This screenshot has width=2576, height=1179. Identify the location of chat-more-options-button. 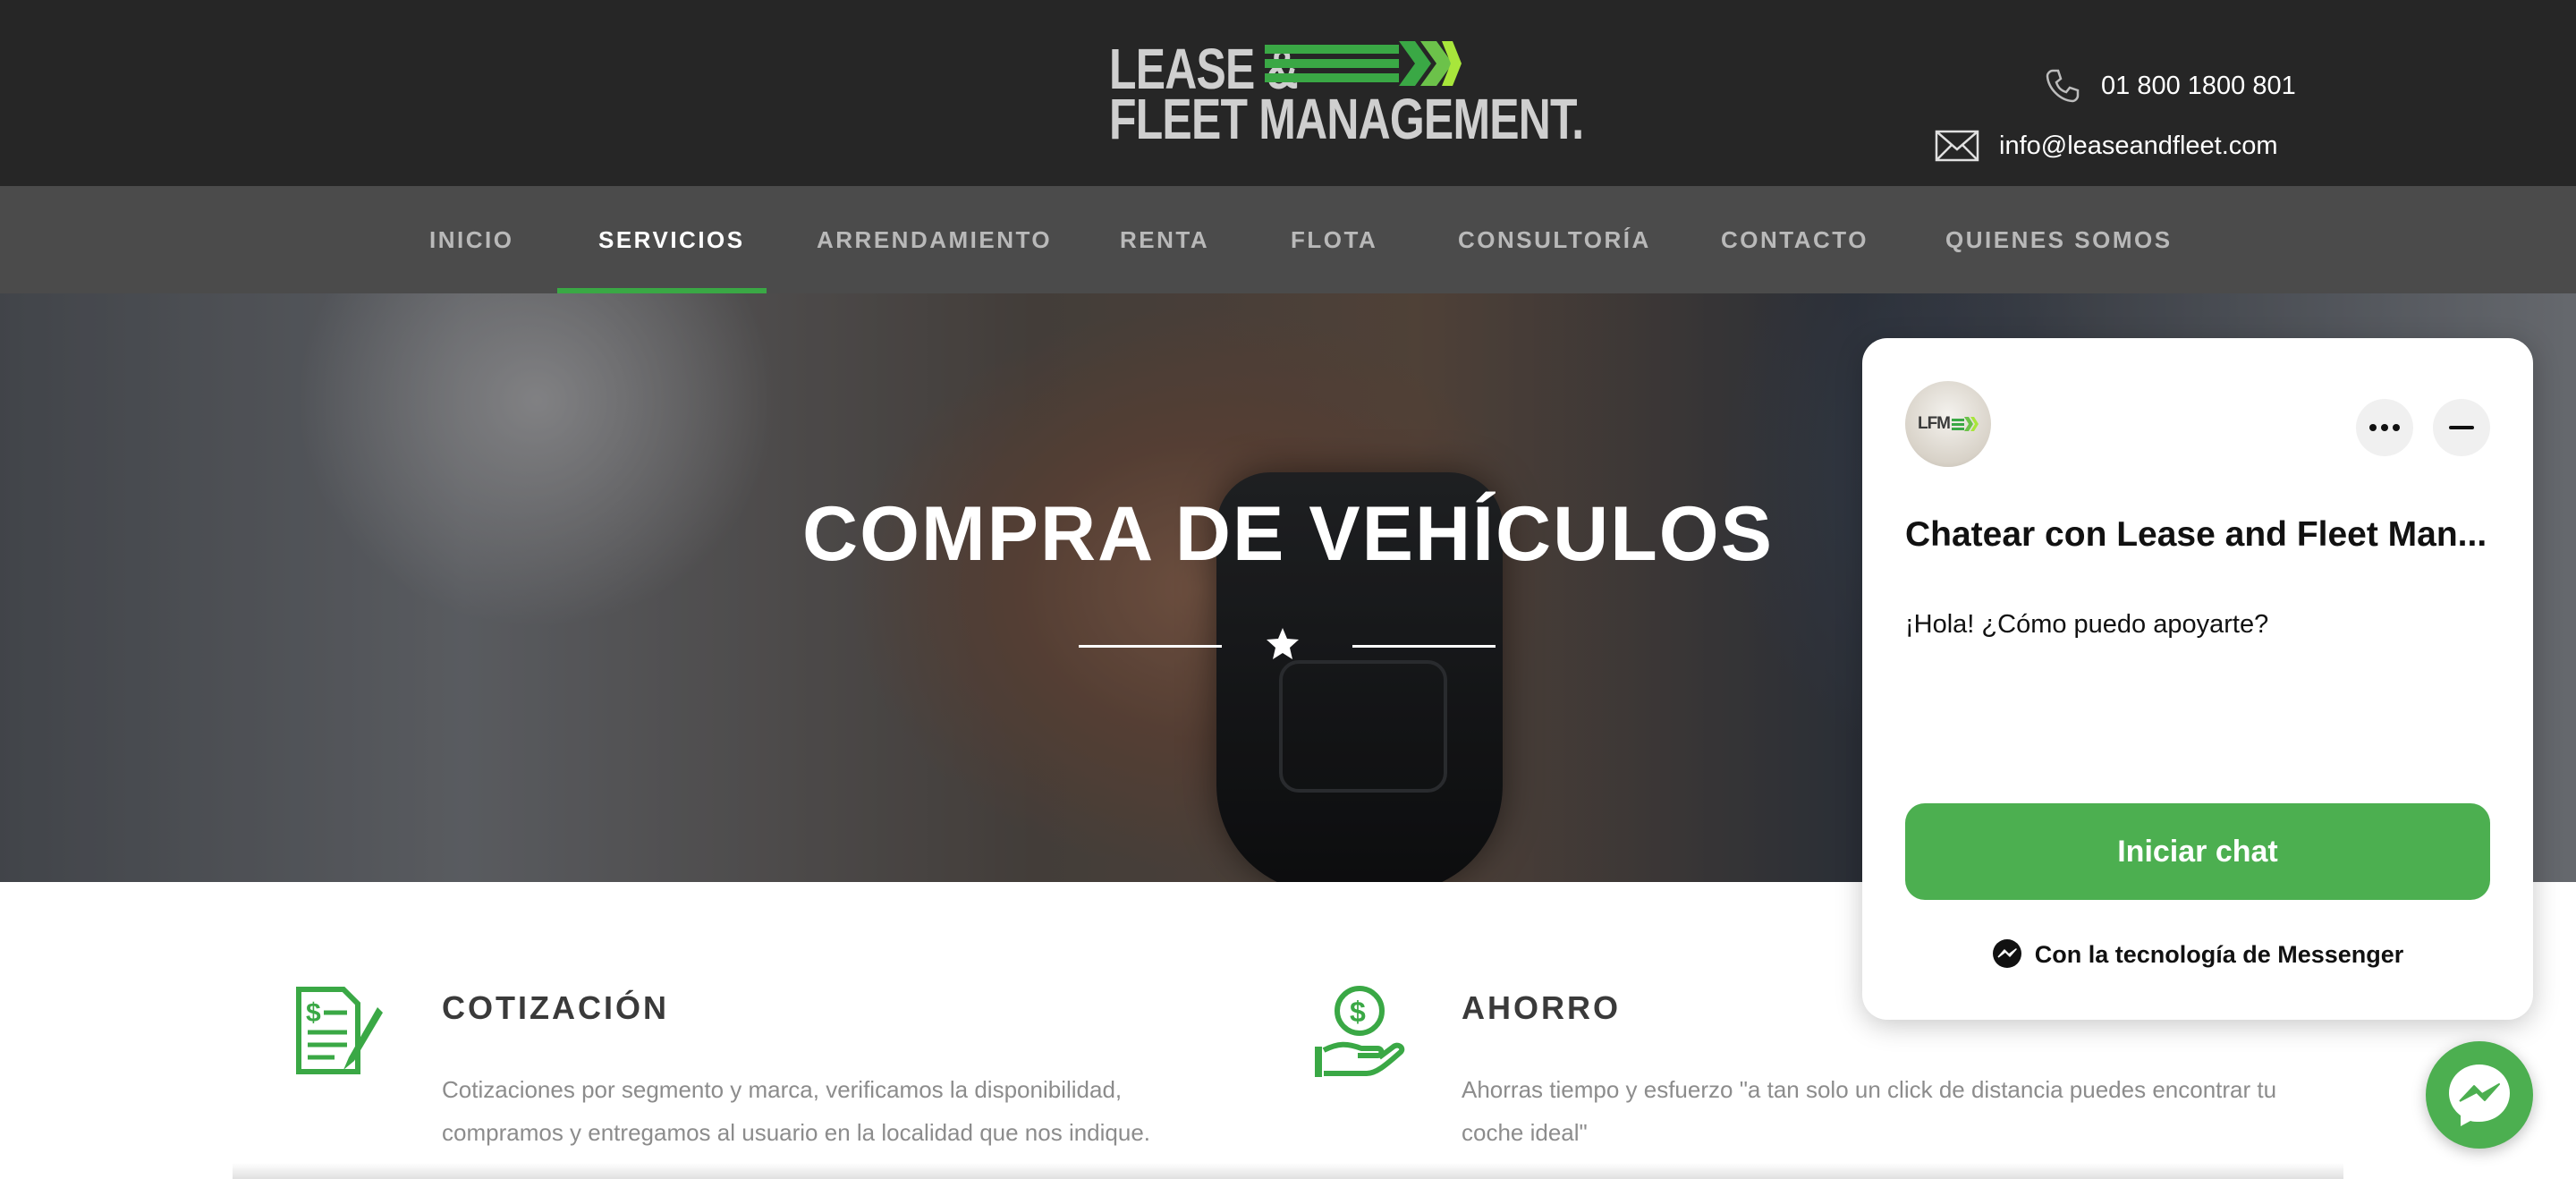
(2384, 427).